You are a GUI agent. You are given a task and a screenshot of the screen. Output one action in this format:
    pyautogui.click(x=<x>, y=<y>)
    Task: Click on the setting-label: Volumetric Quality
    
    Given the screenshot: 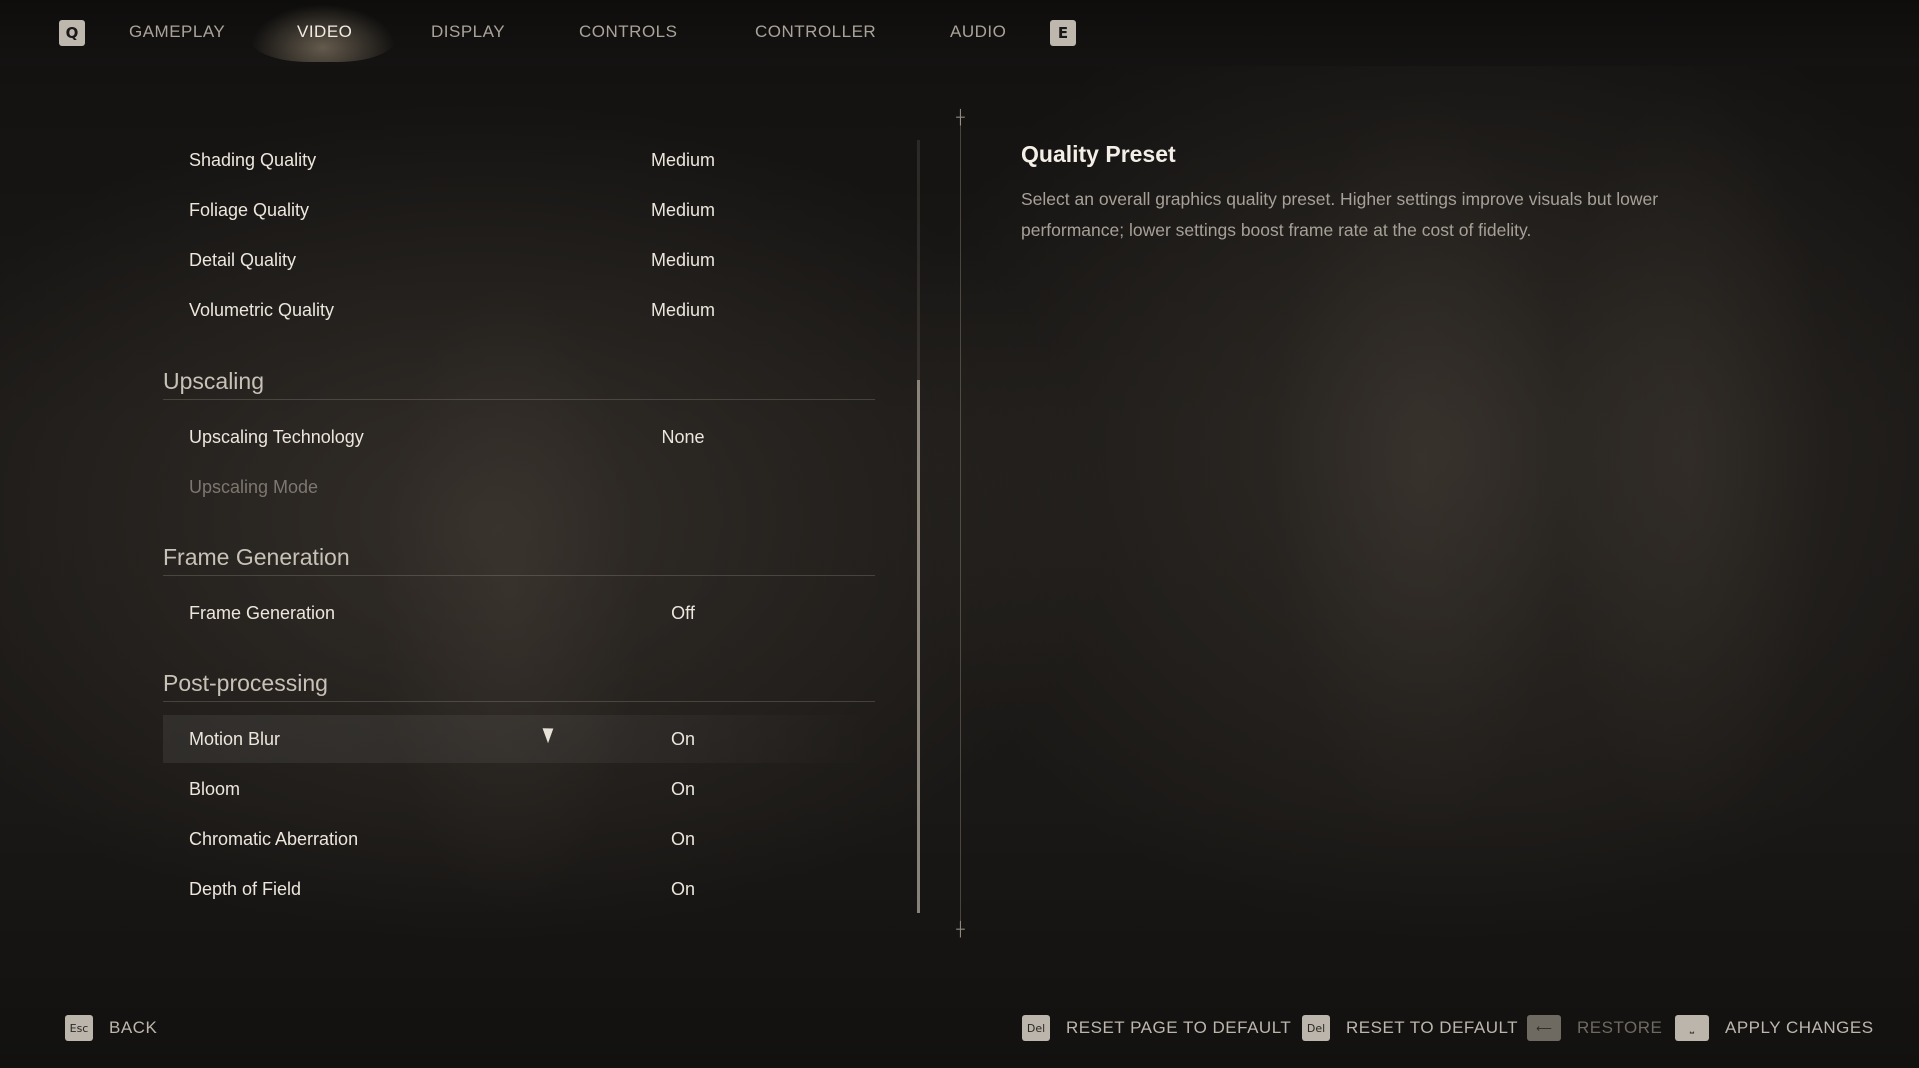 What is the action you would take?
    pyautogui.click(x=262, y=309)
    